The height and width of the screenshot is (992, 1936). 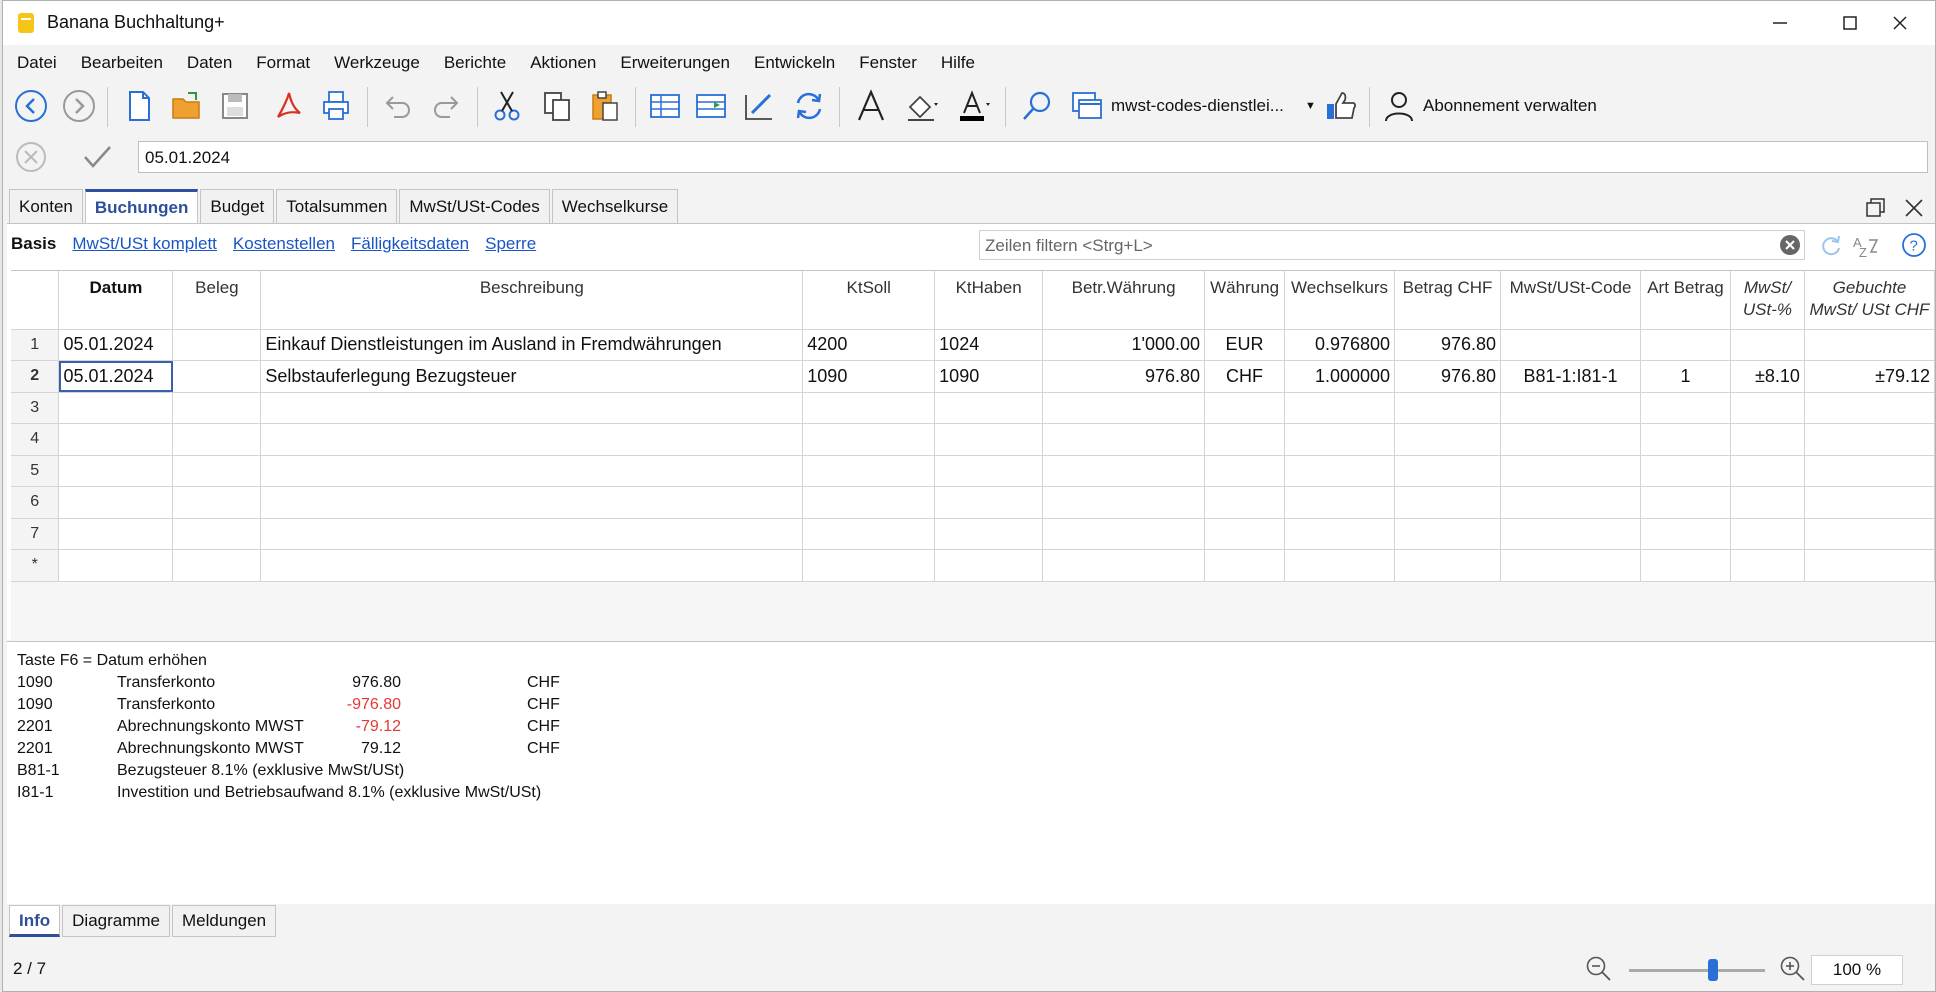 What do you see at coordinates (1790, 245) in the screenshot?
I see `clear-filter-icon` at bounding box center [1790, 245].